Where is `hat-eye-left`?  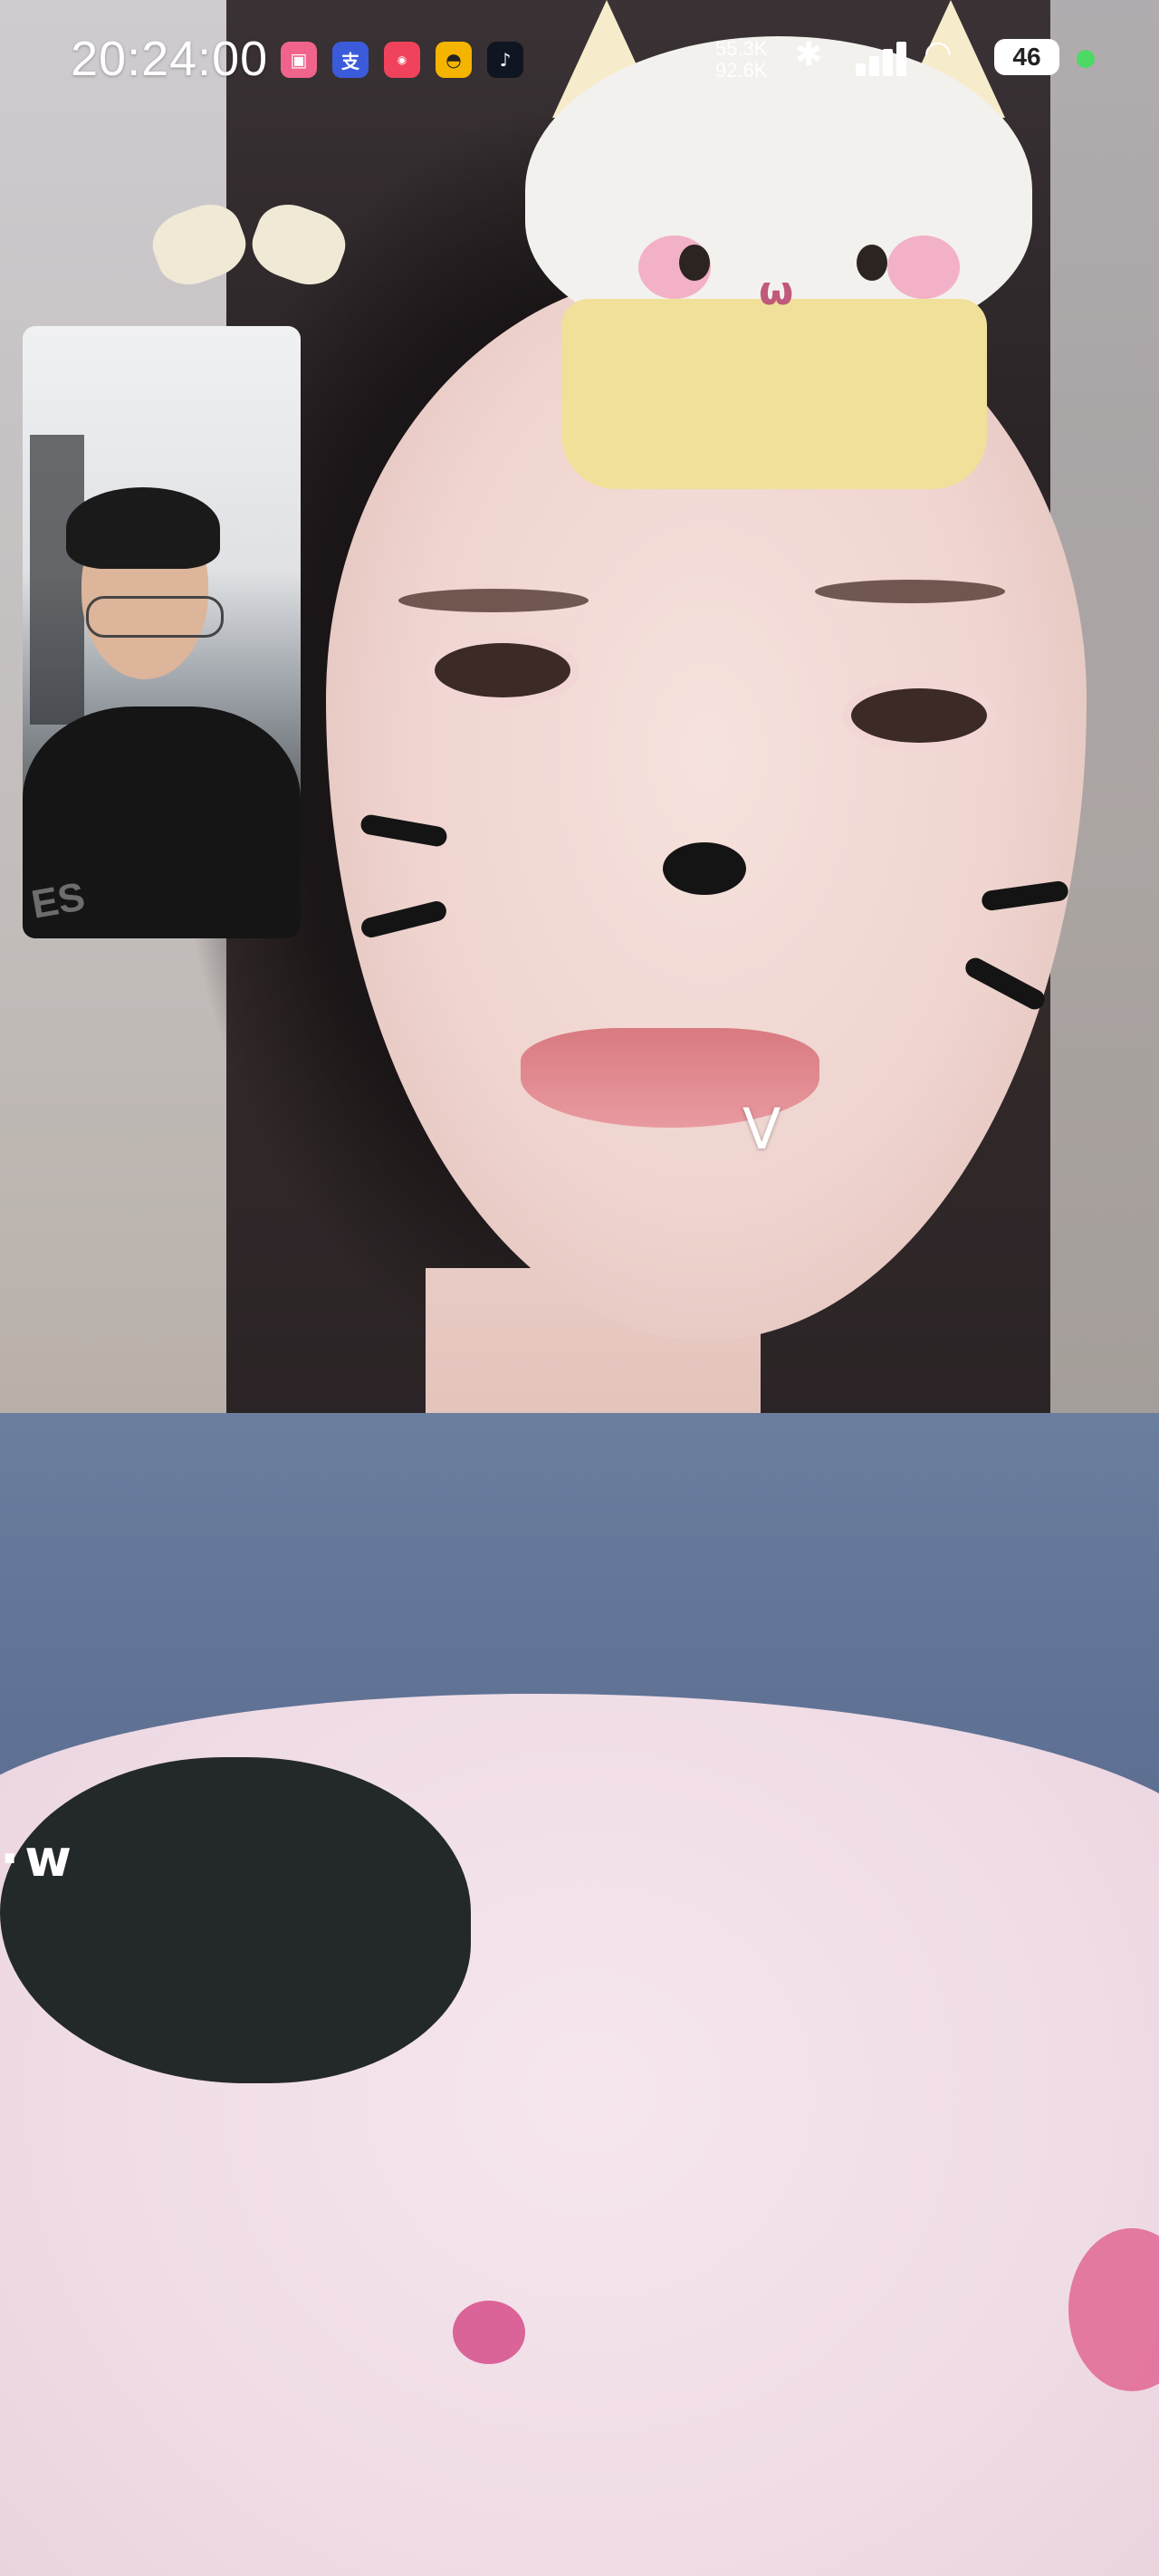
hat-eye-left is located at coordinates (694, 263).